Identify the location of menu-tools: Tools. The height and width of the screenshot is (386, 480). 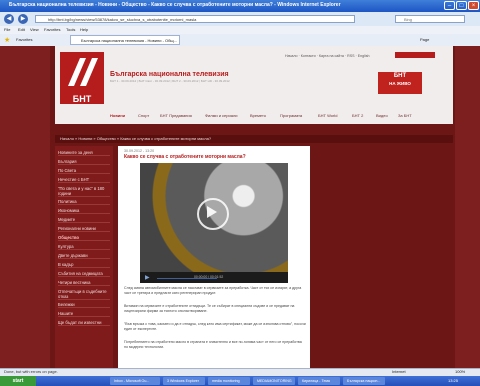
(70, 29).